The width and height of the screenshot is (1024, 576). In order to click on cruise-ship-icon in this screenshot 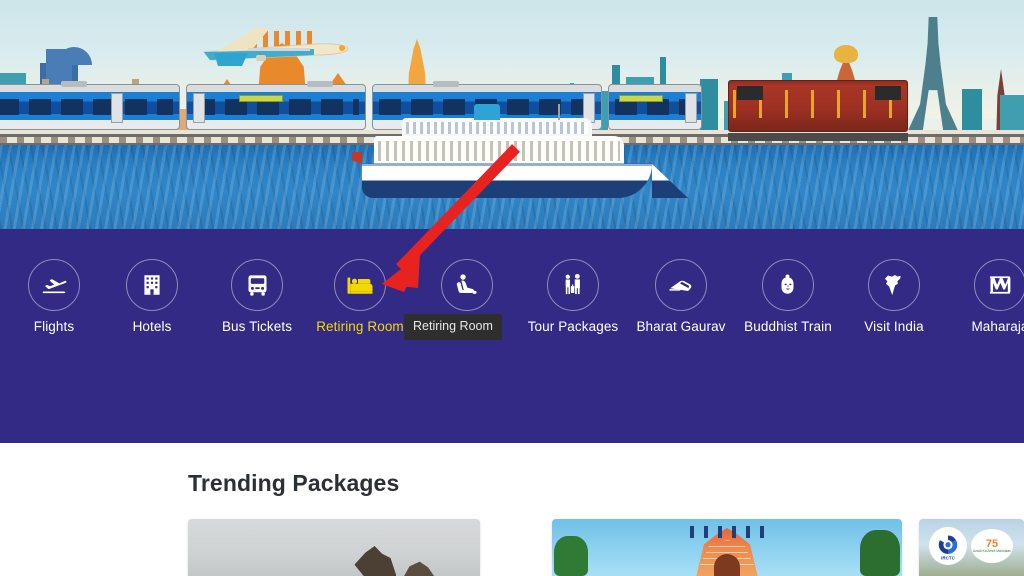, I will do `click(520, 151)`.